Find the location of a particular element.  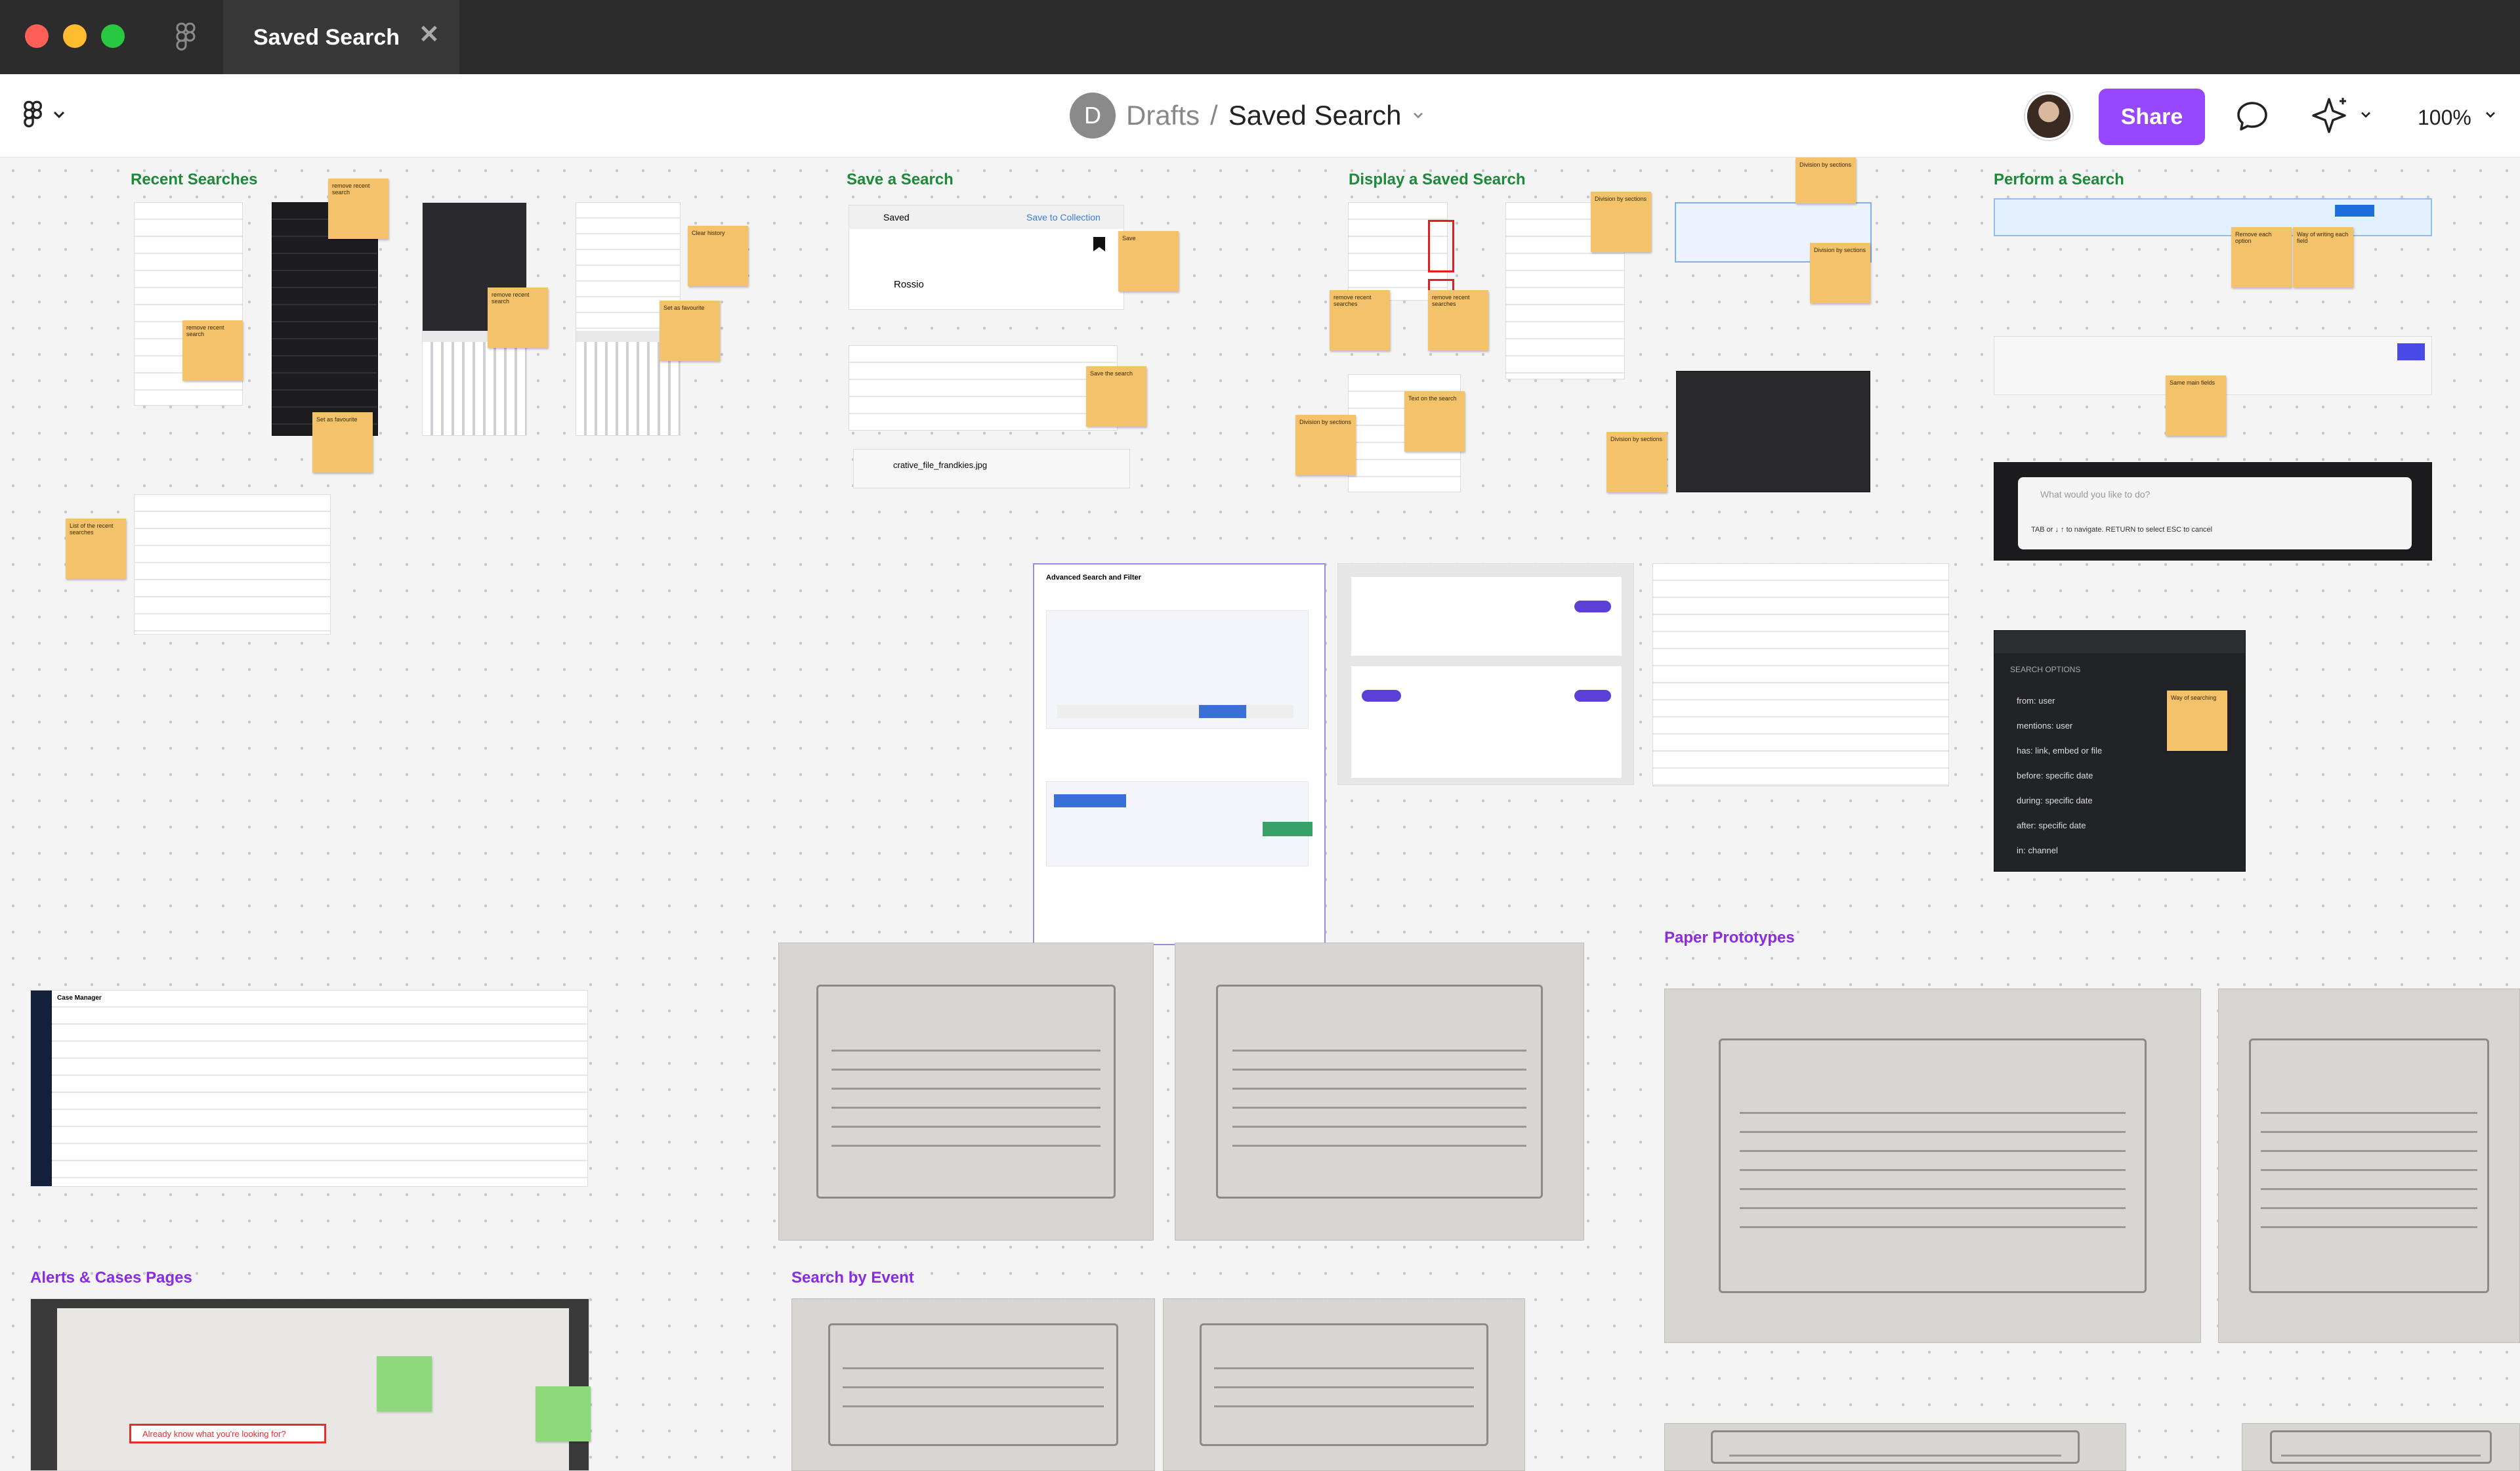

save-to-collection-link: Save to Collection is located at coordinates (1063, 218).